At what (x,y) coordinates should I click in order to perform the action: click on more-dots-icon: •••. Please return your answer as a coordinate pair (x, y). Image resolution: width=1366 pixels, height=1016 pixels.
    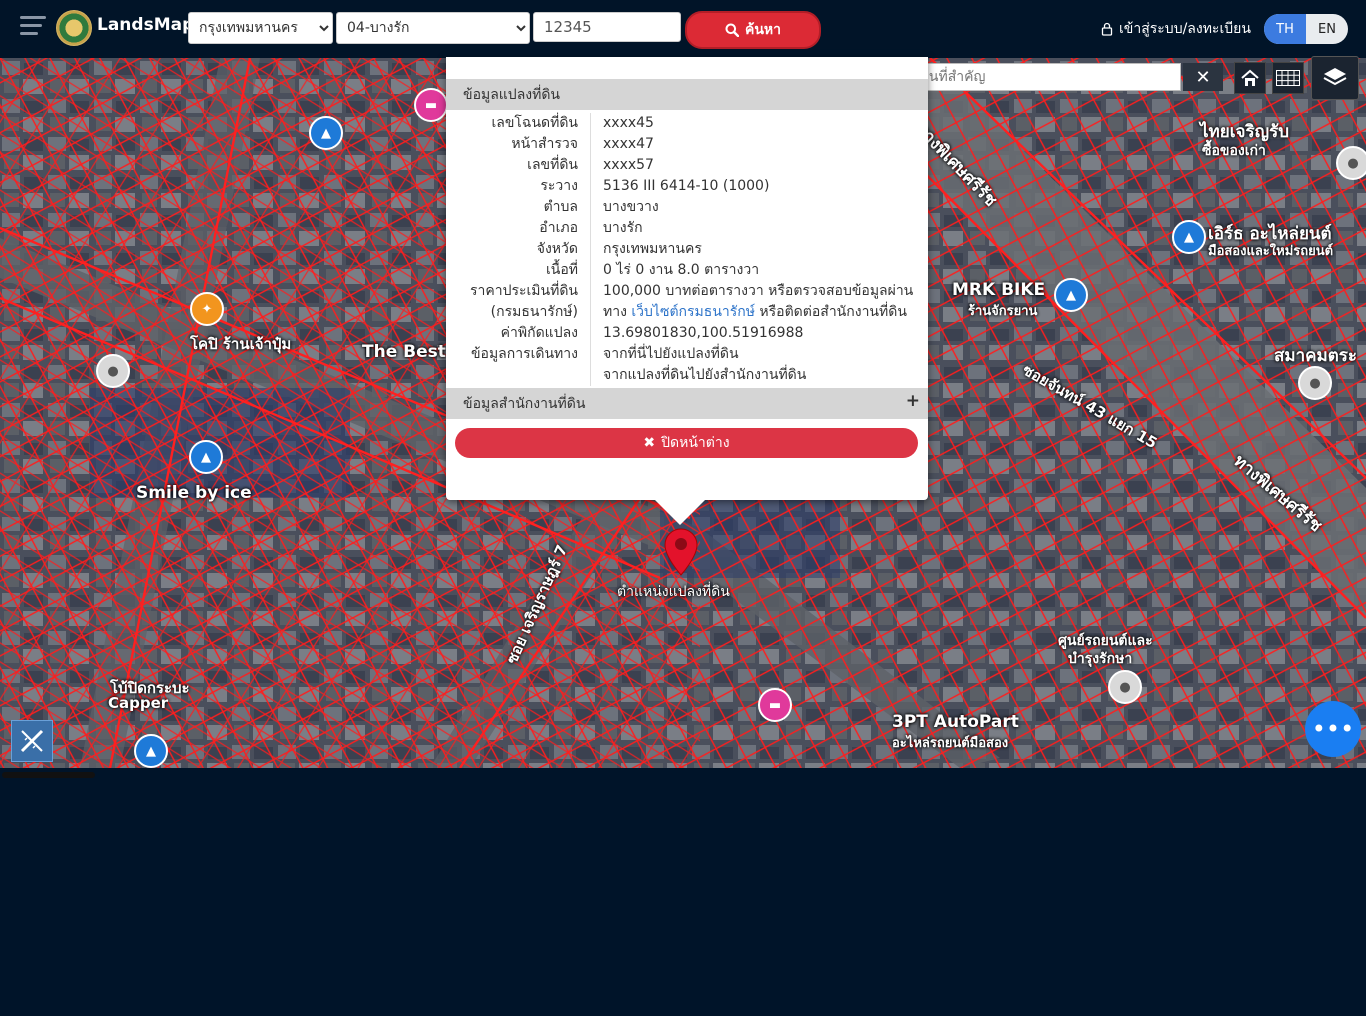
    Looking at the image, I should click on (1333, 729).